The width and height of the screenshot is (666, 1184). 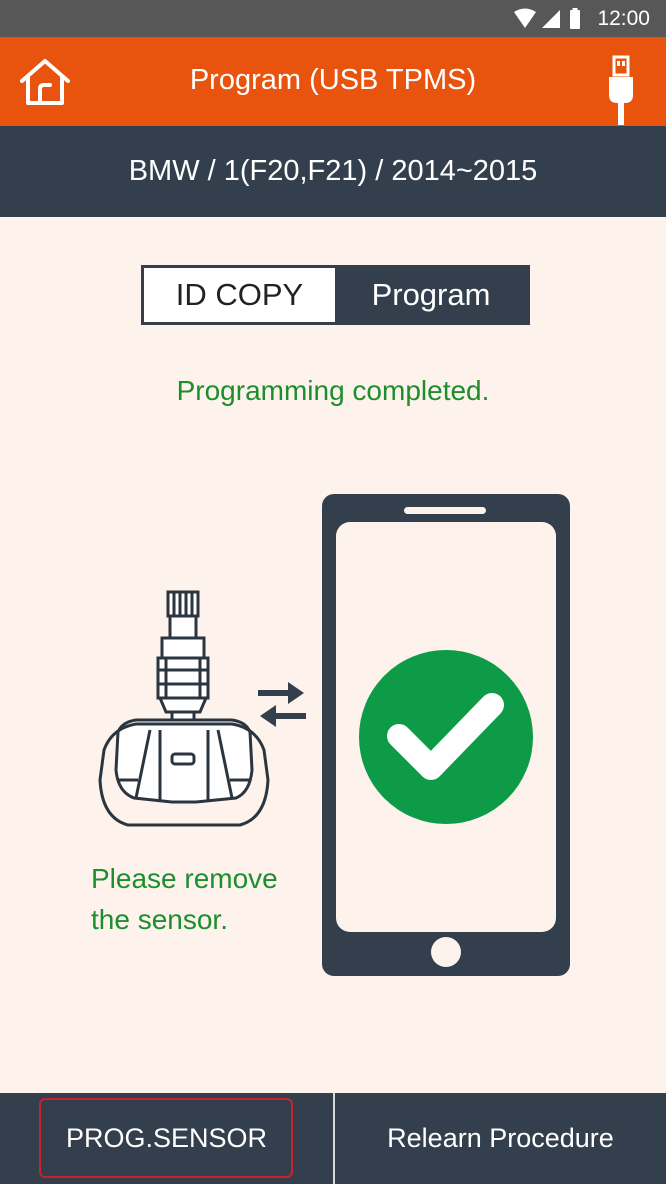 I want to click on tab-id-copy: ID COPY, so click(x=239, y=295).